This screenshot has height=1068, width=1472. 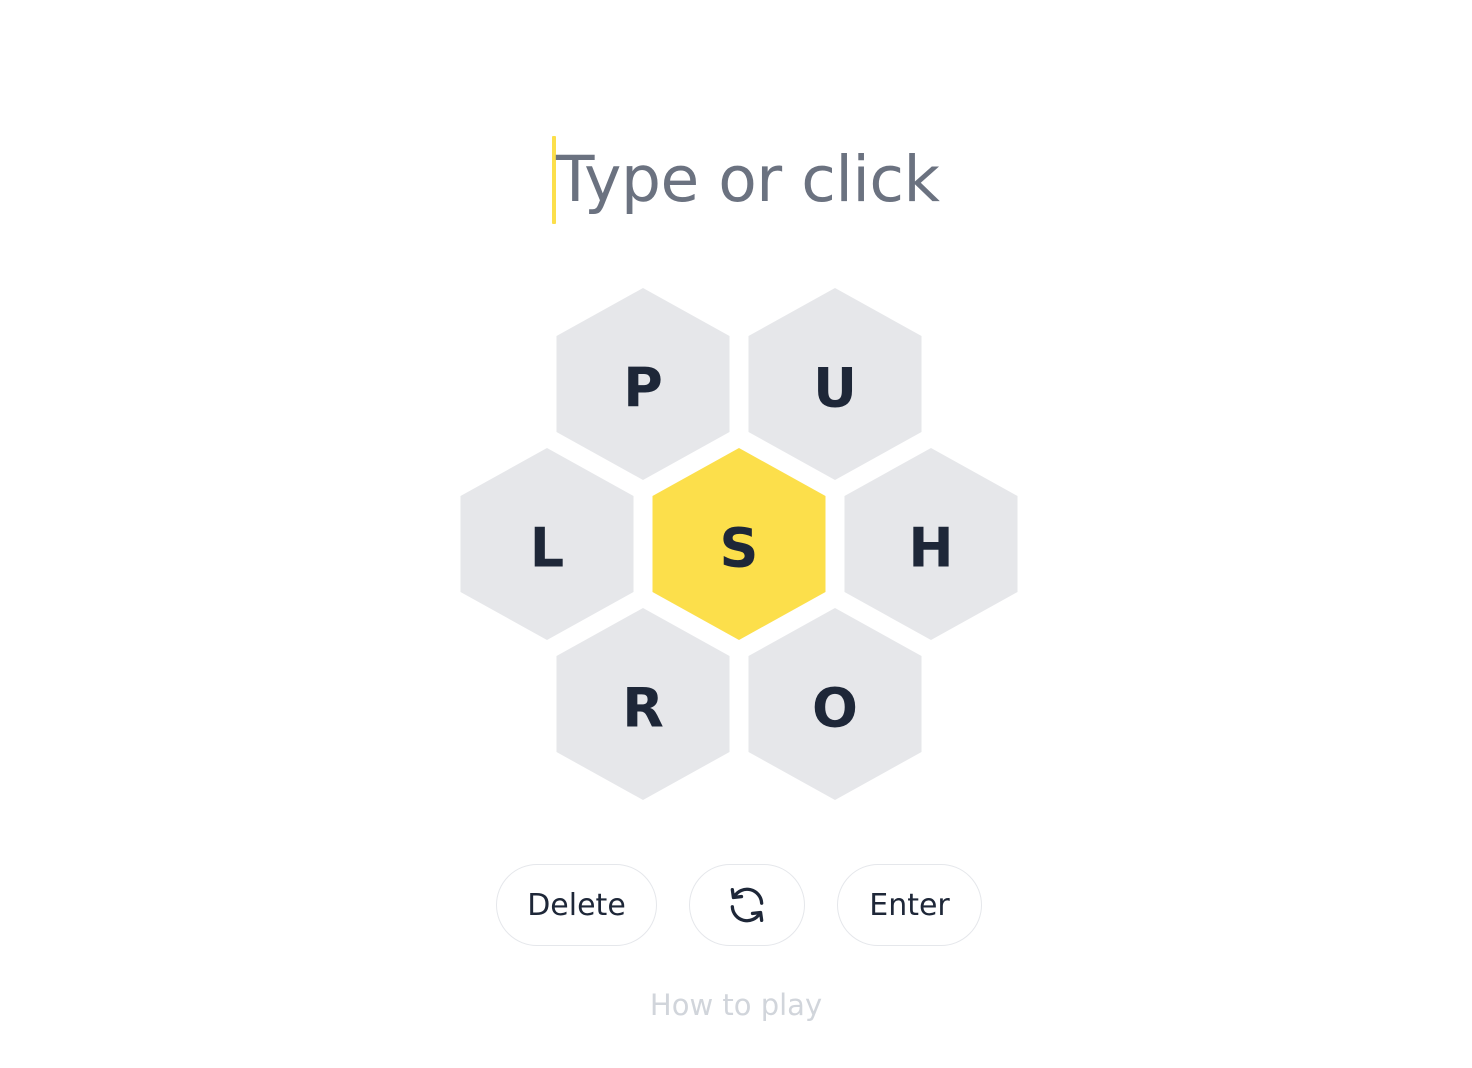 I want to click on hive-cell-p: P, so click(x=643, y=384).